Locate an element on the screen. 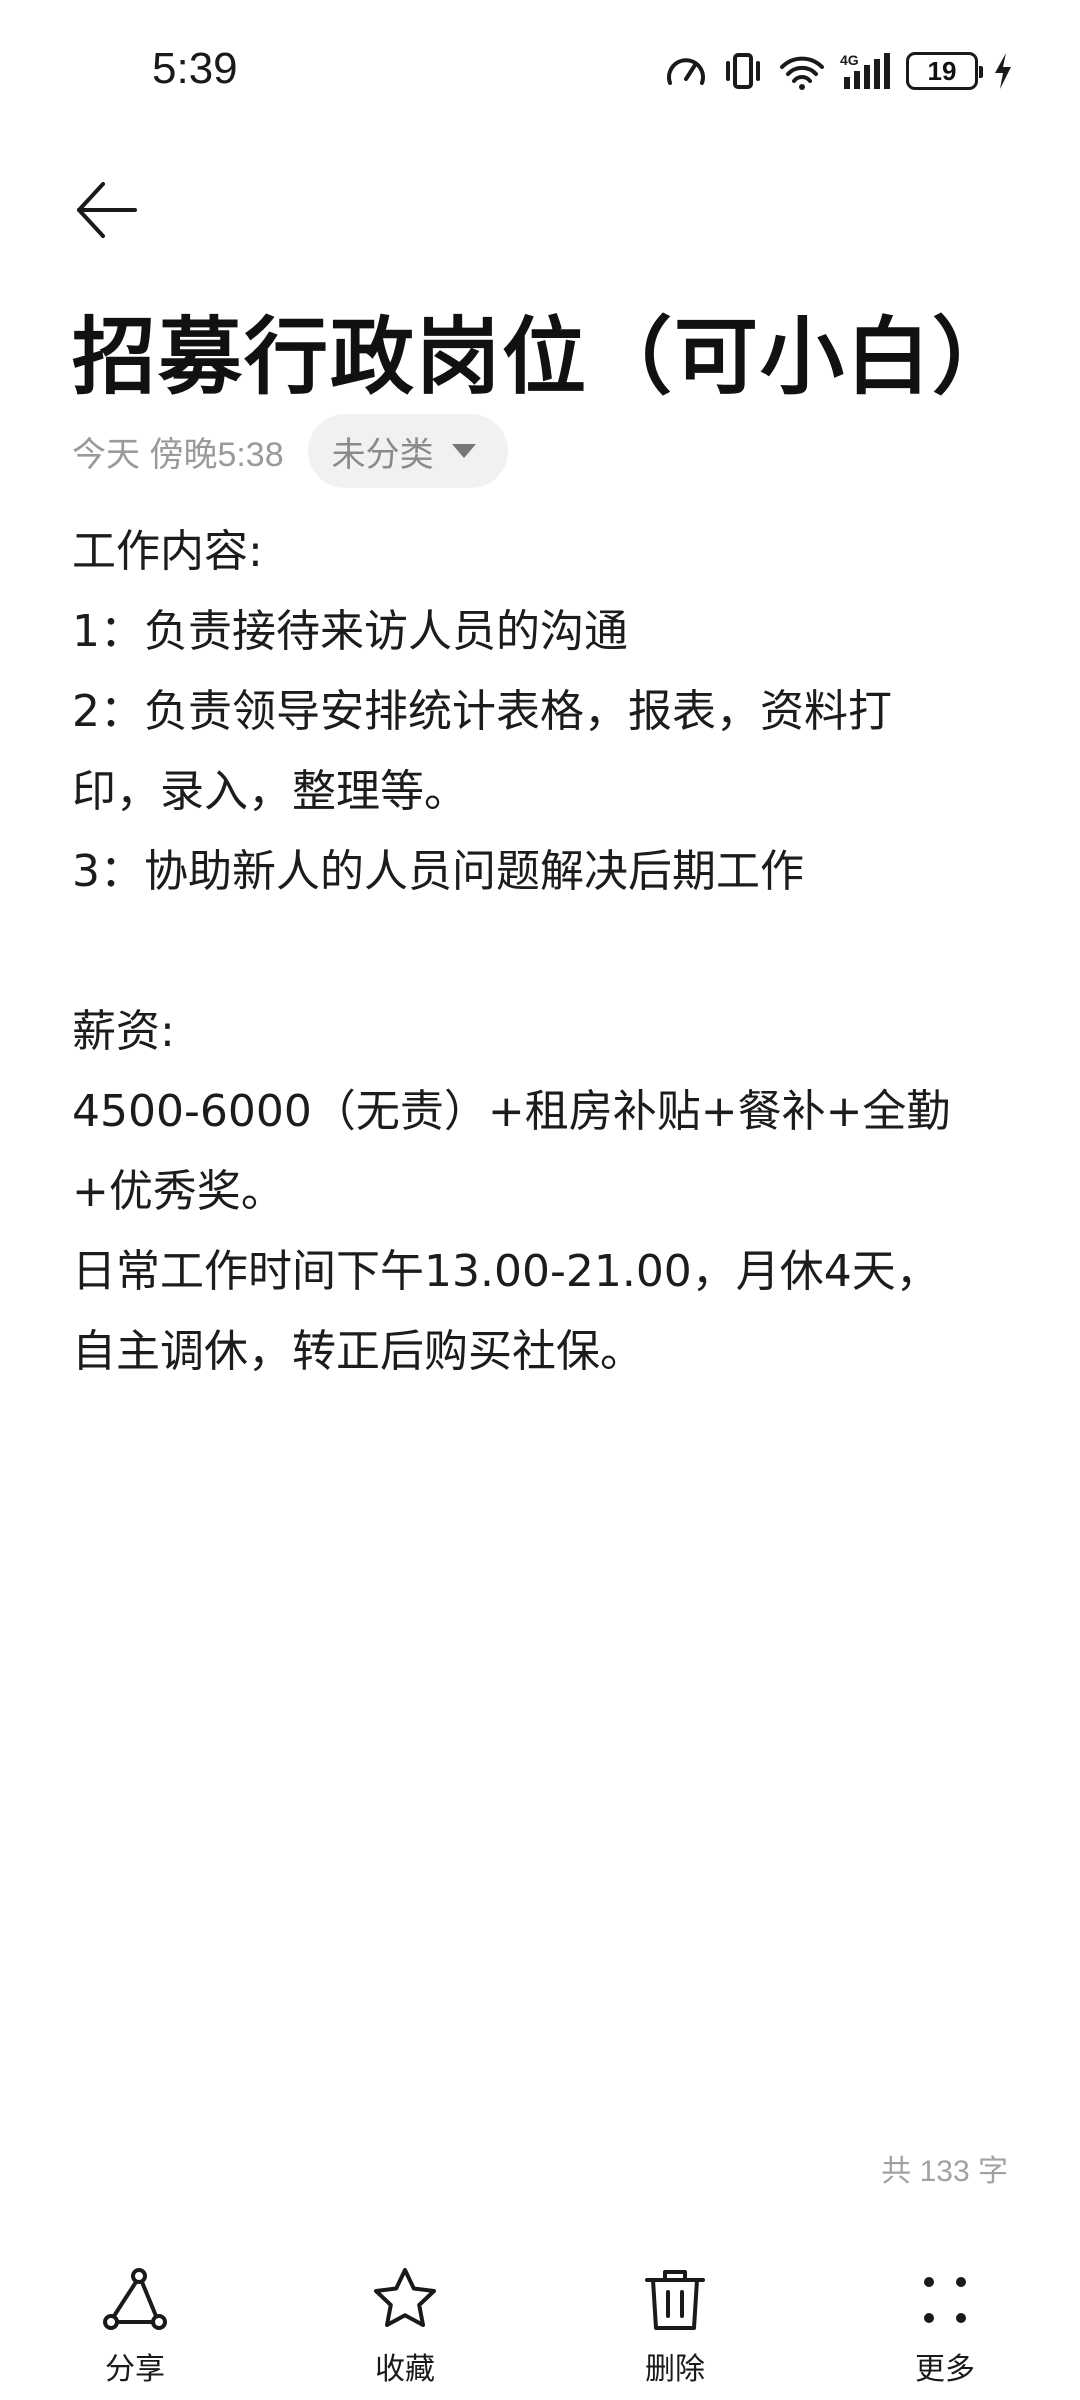  note-line: 印，录入，整理等。 is located at coordinates (270, 791).